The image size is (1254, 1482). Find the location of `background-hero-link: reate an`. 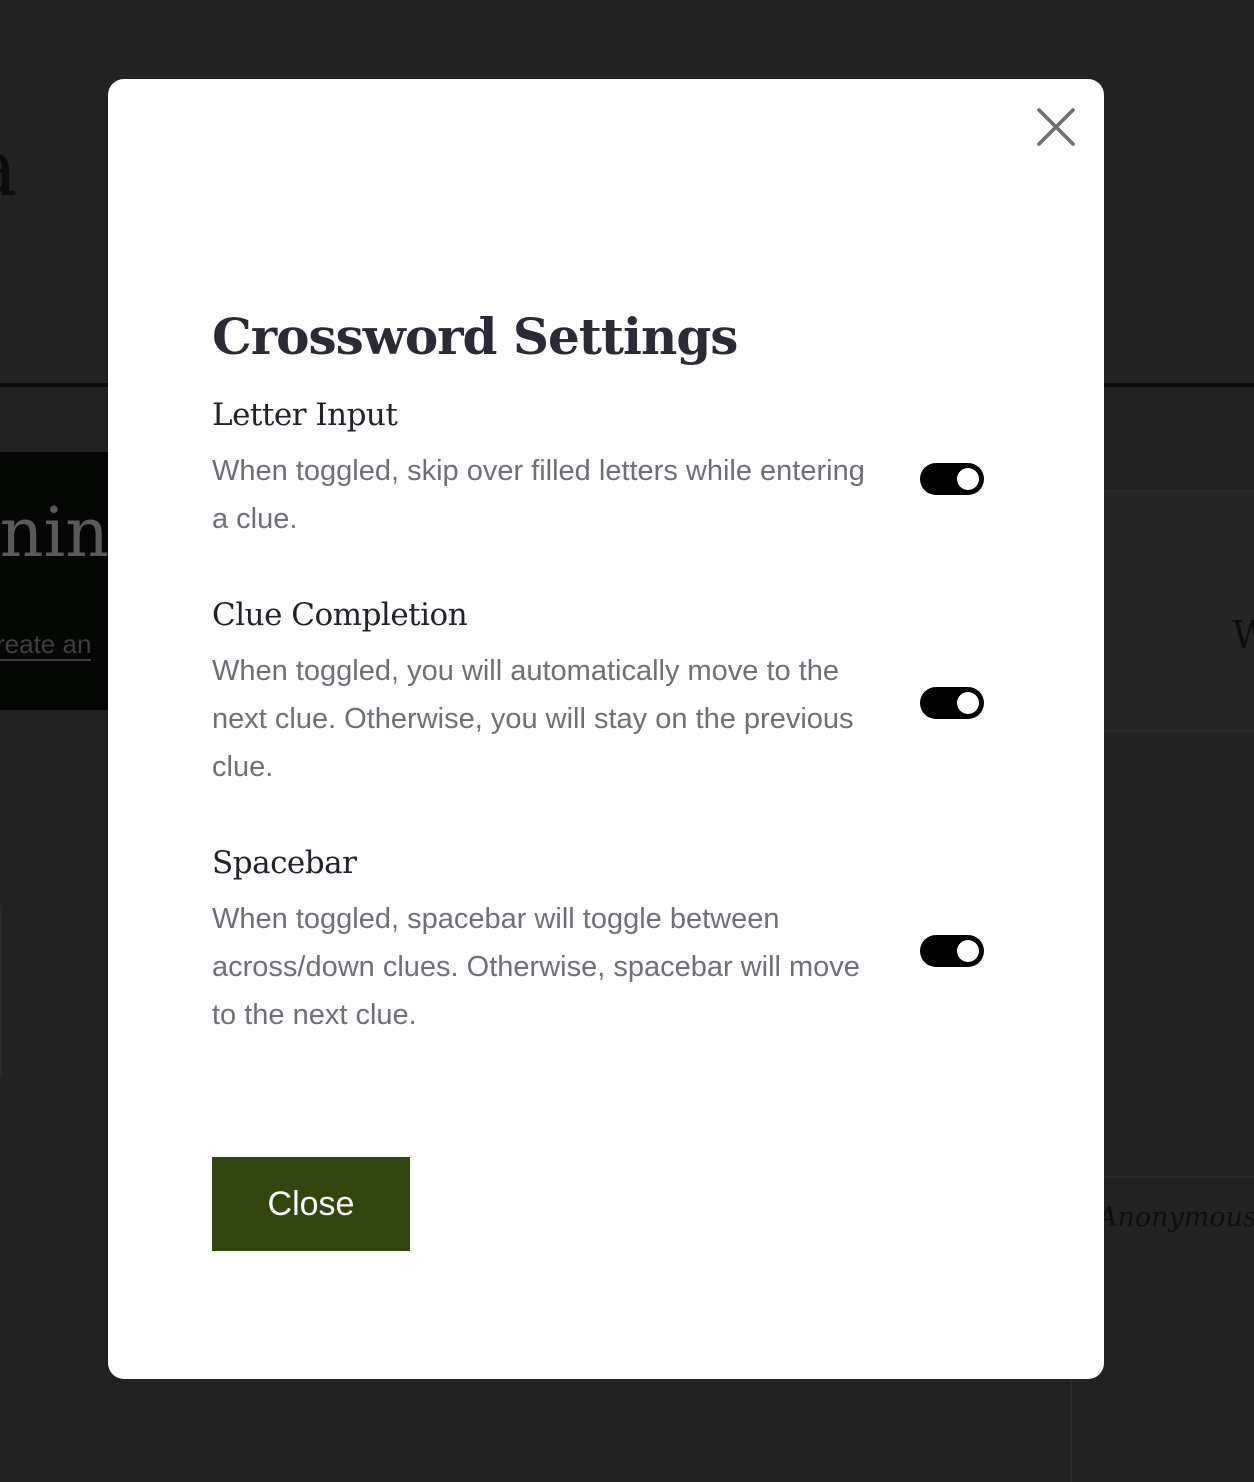

background-hero-link: reate an is located at coordinates (46, 645).